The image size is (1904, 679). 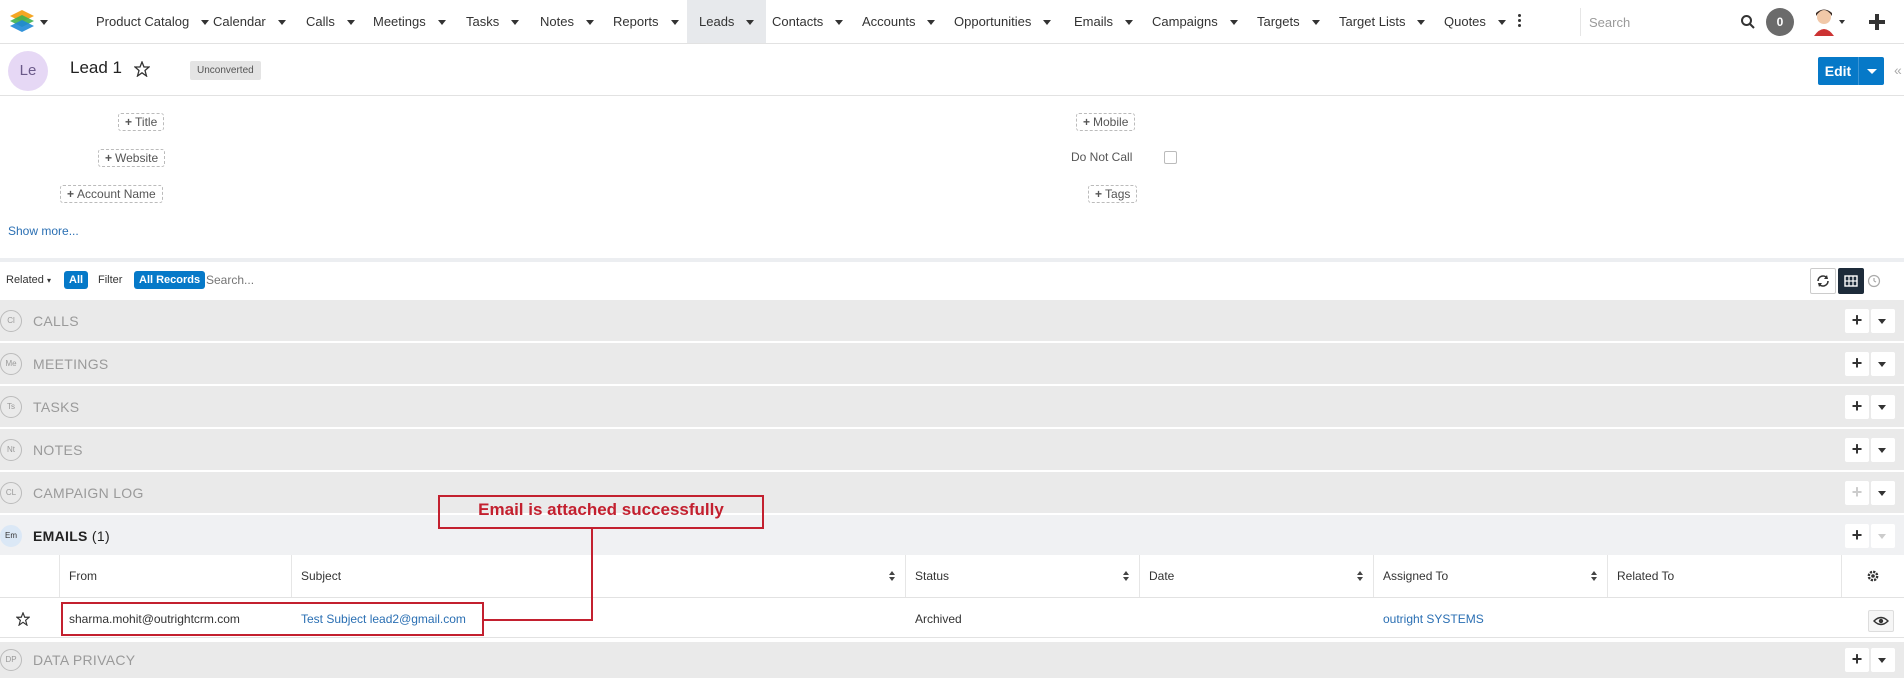 What do you see at coordinates (1415, 576) in the screenshot?
I see `column-header-assigned-to: Assigned To` at bounding box center [1415, 576].